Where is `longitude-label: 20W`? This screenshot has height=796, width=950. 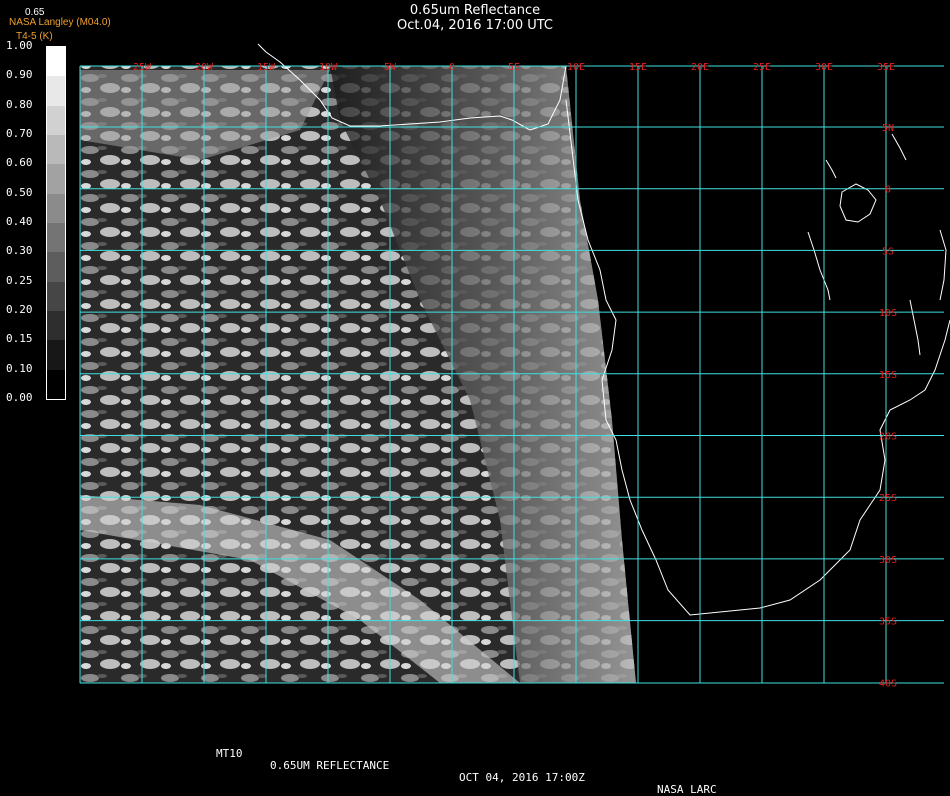 longitude-label: 20W is located at coordinates (204, 67).